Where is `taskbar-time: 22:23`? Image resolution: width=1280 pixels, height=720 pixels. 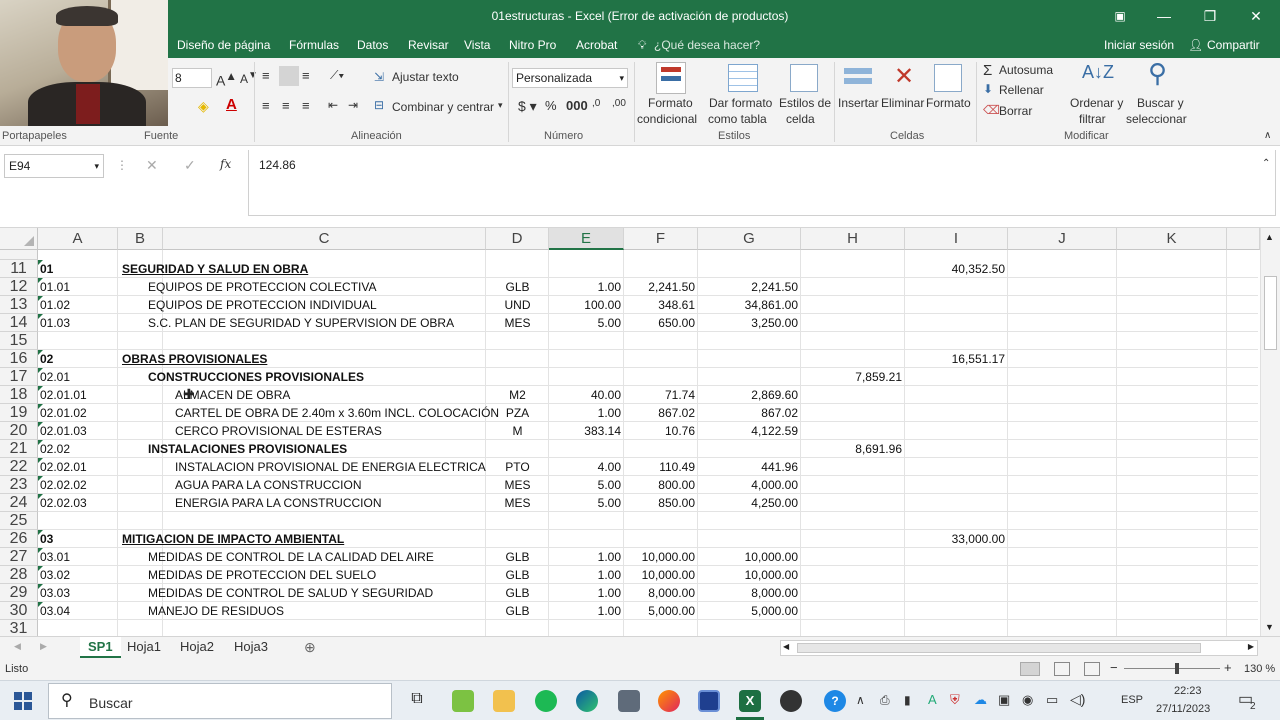 taskbar-time: 22:23 is located at coordinates (1188, 691).